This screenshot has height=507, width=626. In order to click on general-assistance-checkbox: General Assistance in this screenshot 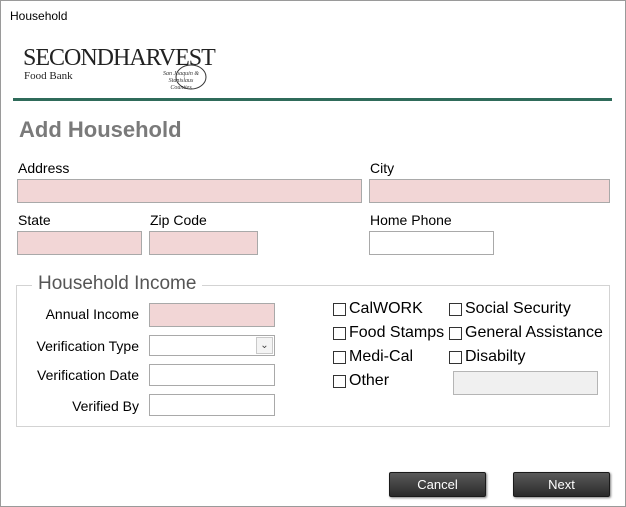, I will do `click(526, 333)`.